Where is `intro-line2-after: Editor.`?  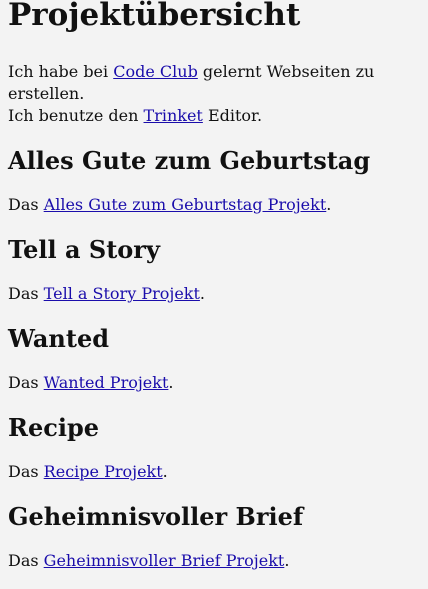 intro-line2-after: Editor. is located at coordinates (232, 115).